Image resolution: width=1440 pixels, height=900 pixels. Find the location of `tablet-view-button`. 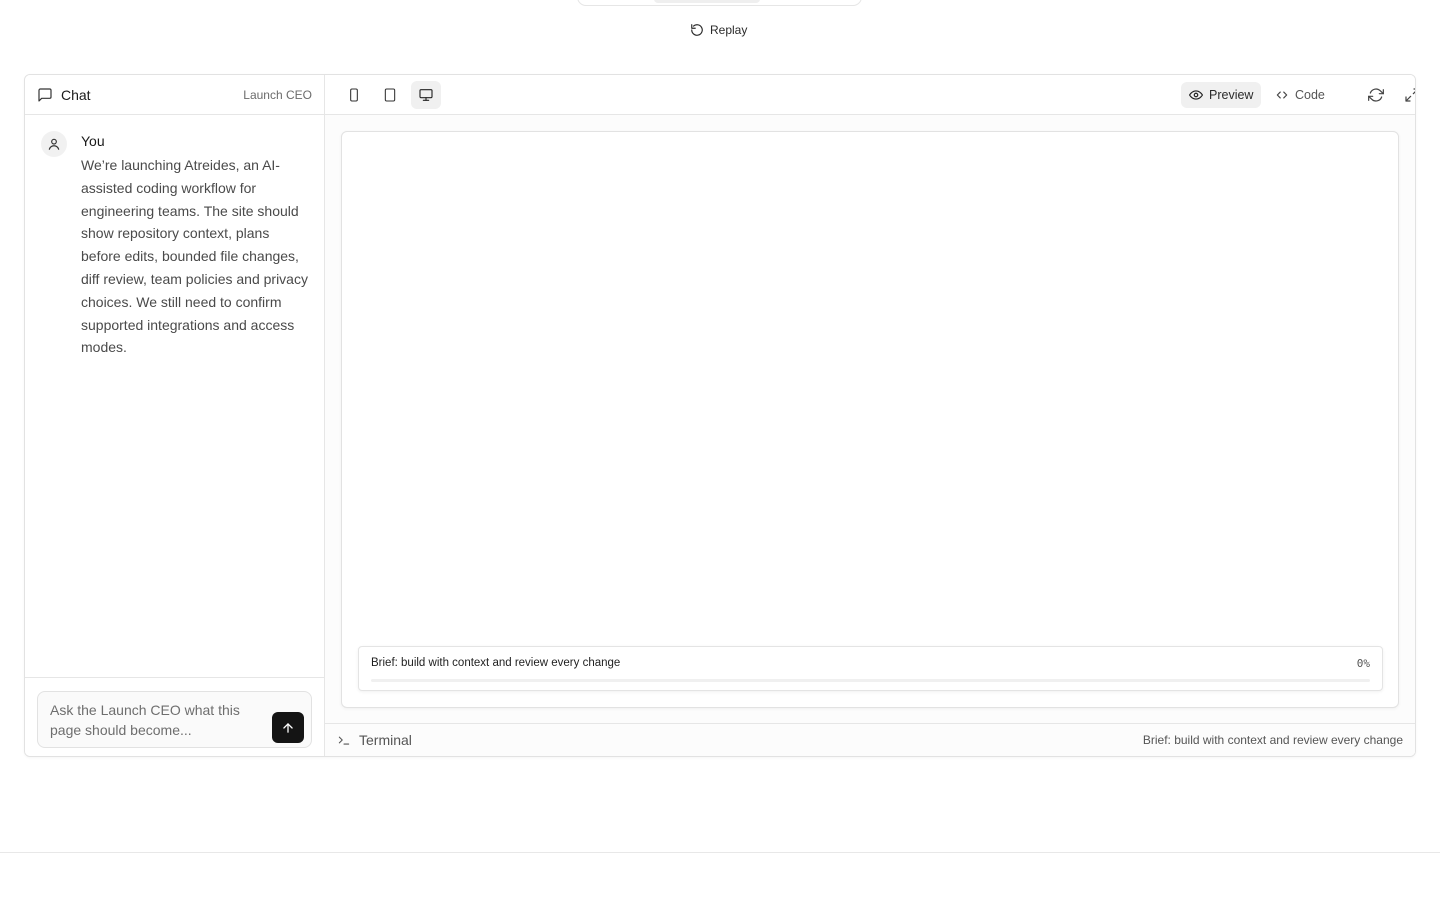

tablet-view-button is located at coordinates (390, 95).